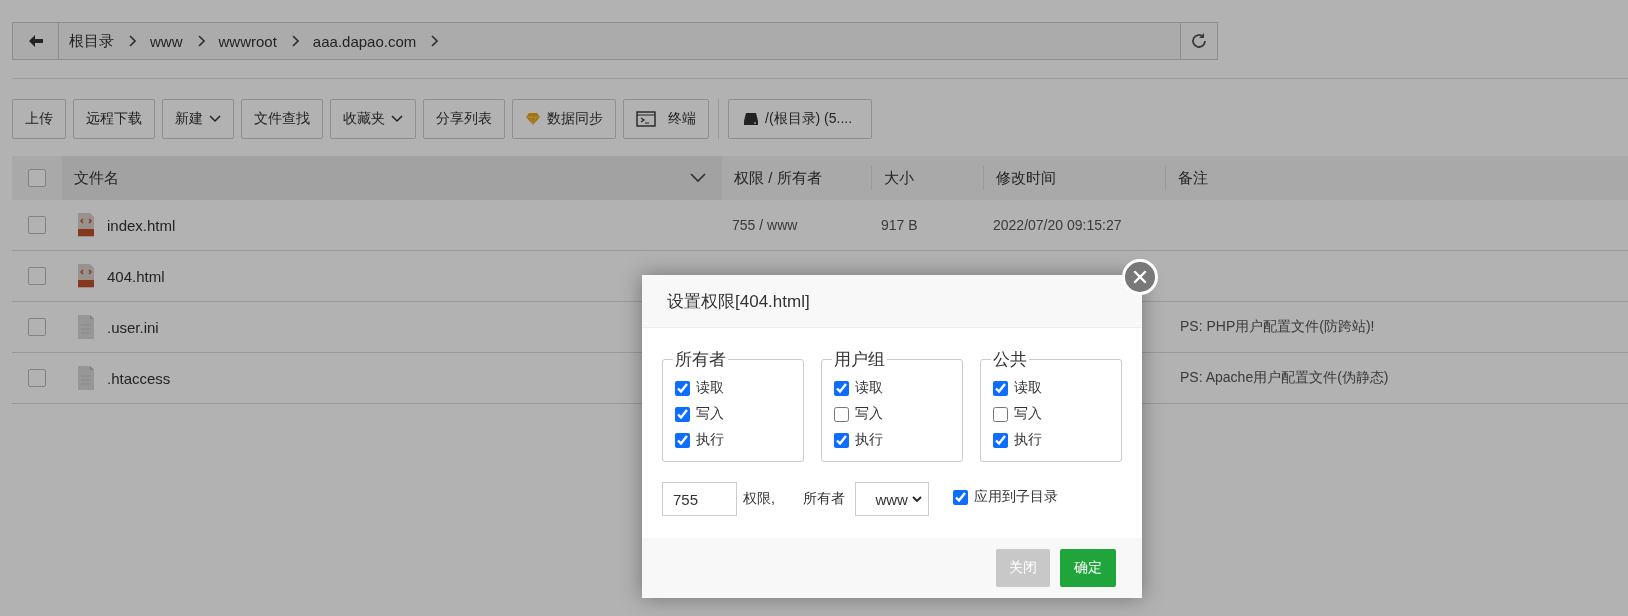 The width and height of the screenshot is (1628, 616). What do you see at coordinates (666, 119) in the screenshot?
I see `toolbar-button: 终端` at bounding box center [666, 119].